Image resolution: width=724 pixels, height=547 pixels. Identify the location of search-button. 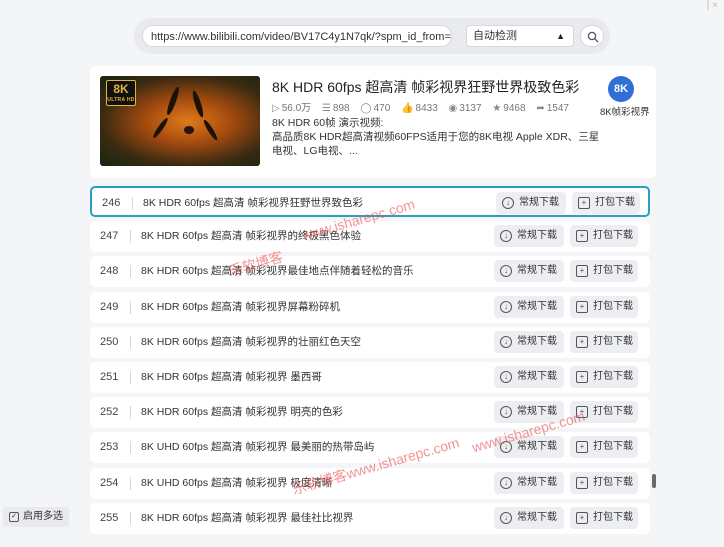
(592, 36).